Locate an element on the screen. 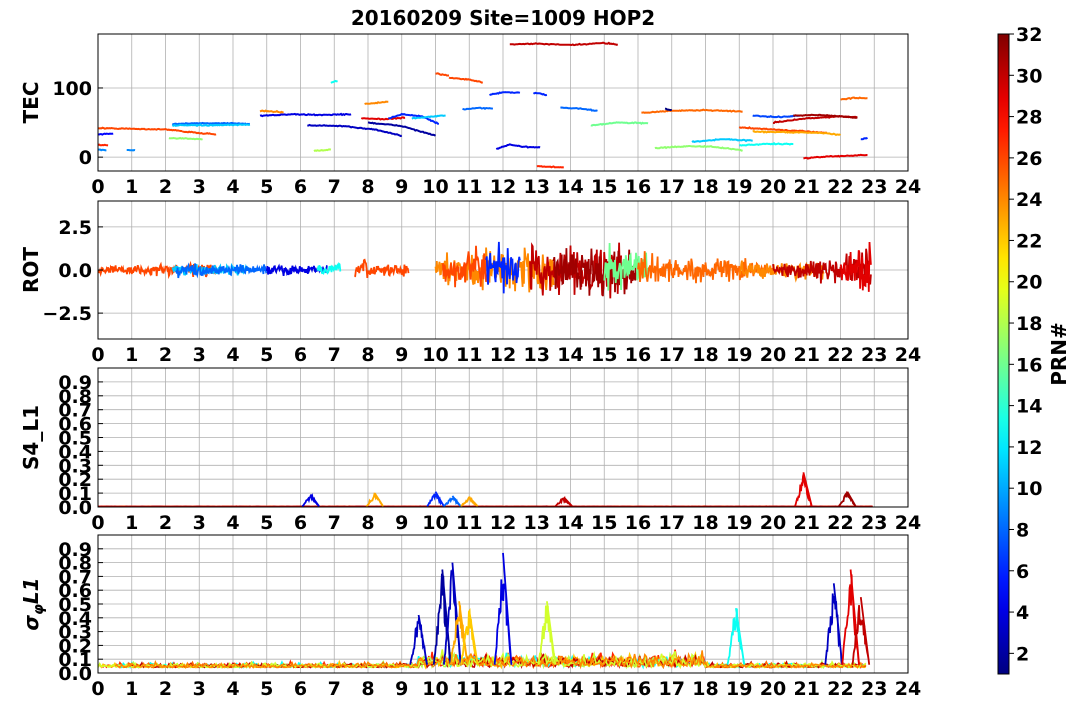 This screenshot has height=709, width=1077. tec-series-prn8 is located at coordinates (478, 108).